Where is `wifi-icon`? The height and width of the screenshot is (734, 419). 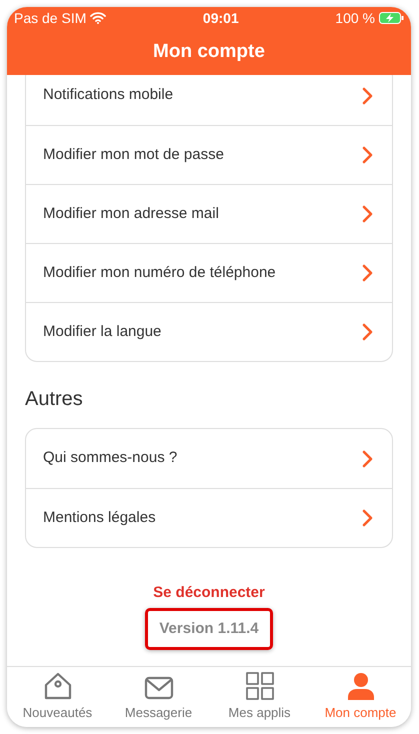 wifi-icon is located at coordinates (98, 18).